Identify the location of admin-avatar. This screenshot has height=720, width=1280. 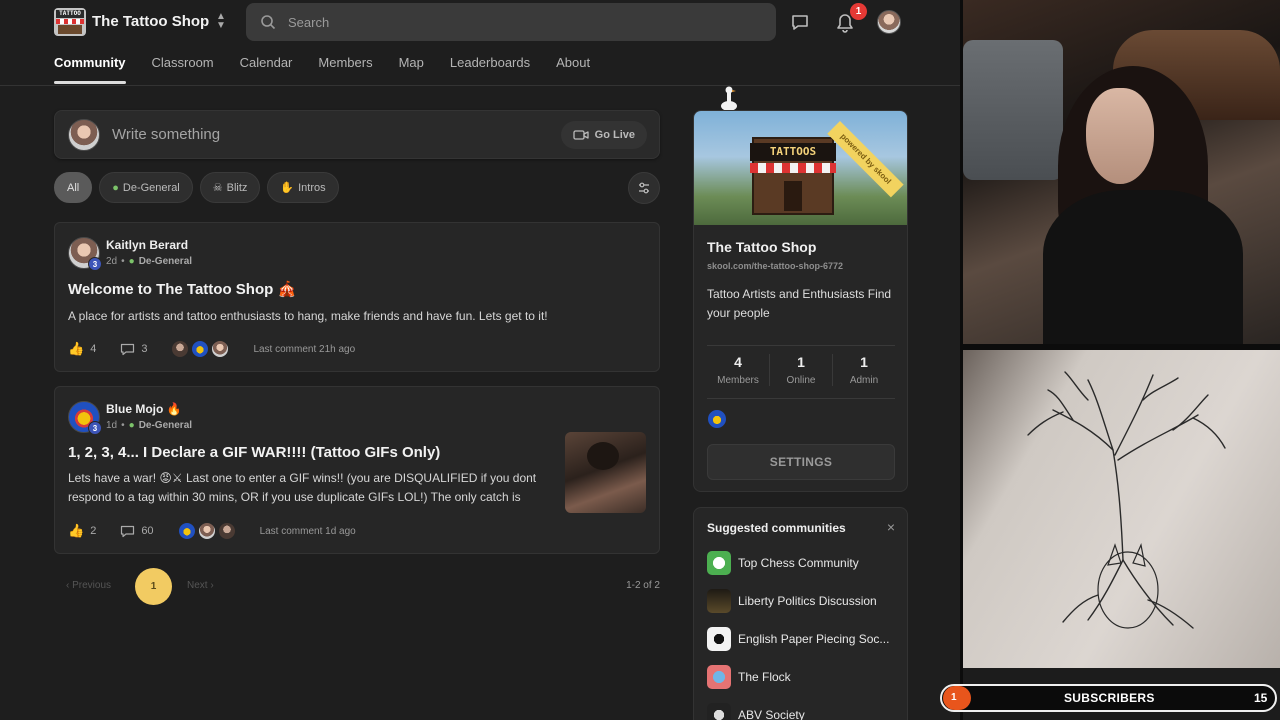
(717, 419).